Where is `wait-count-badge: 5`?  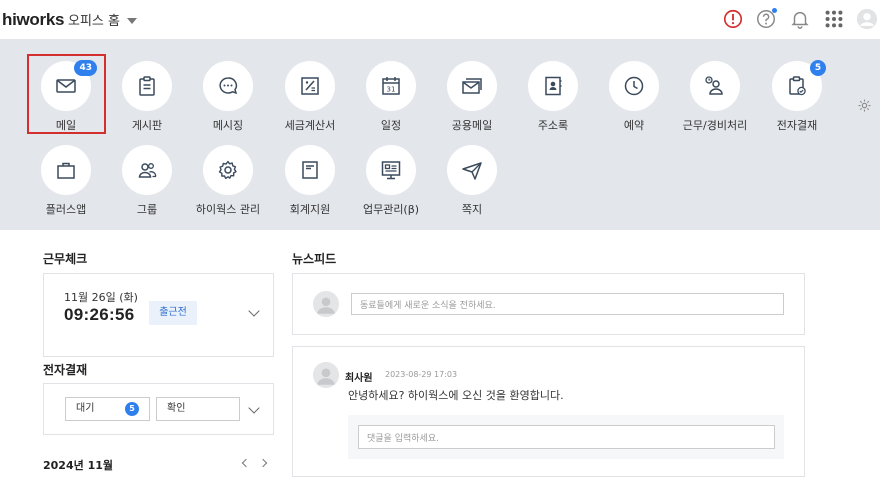 wait-count-badge: 5 is located at coordinates (132, 409).